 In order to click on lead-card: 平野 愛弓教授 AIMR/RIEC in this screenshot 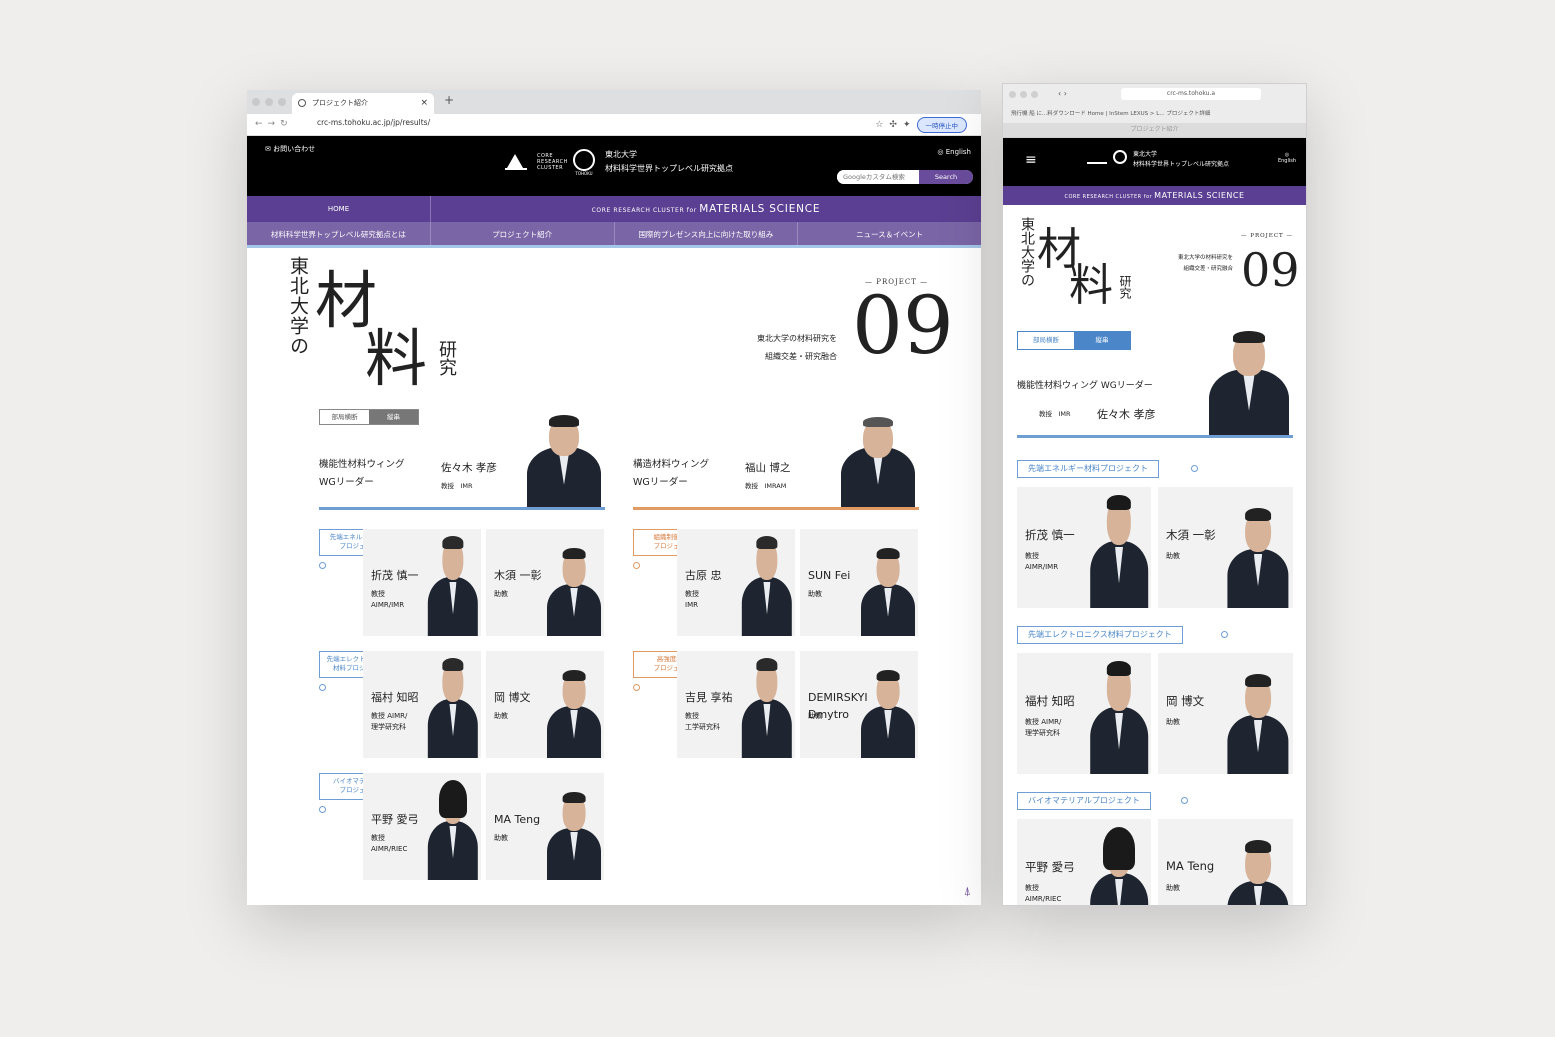, I will do `click(1084, 862)`.